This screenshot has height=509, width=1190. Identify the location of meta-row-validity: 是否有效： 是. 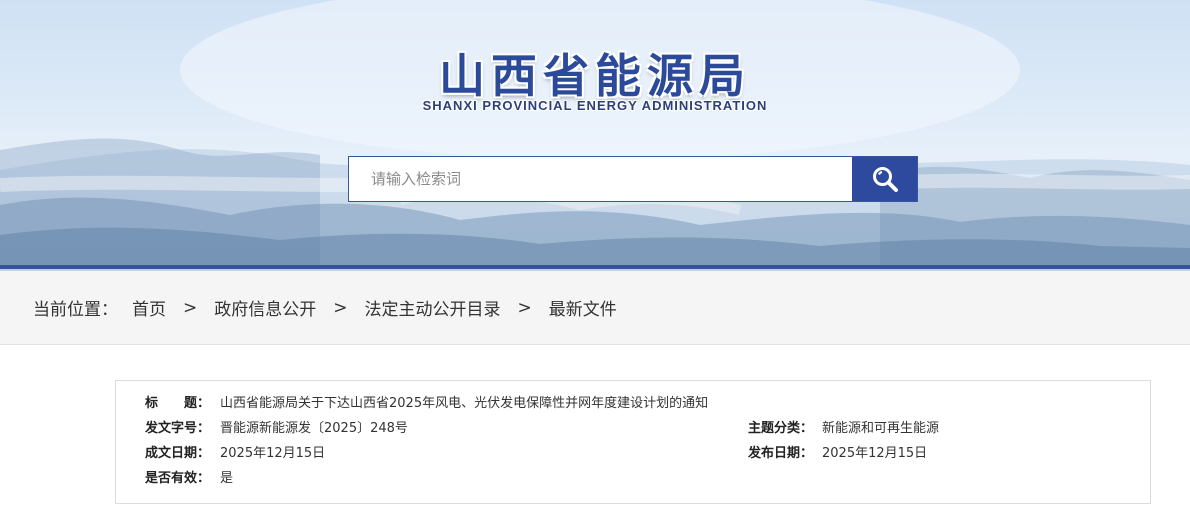
(189, 479).